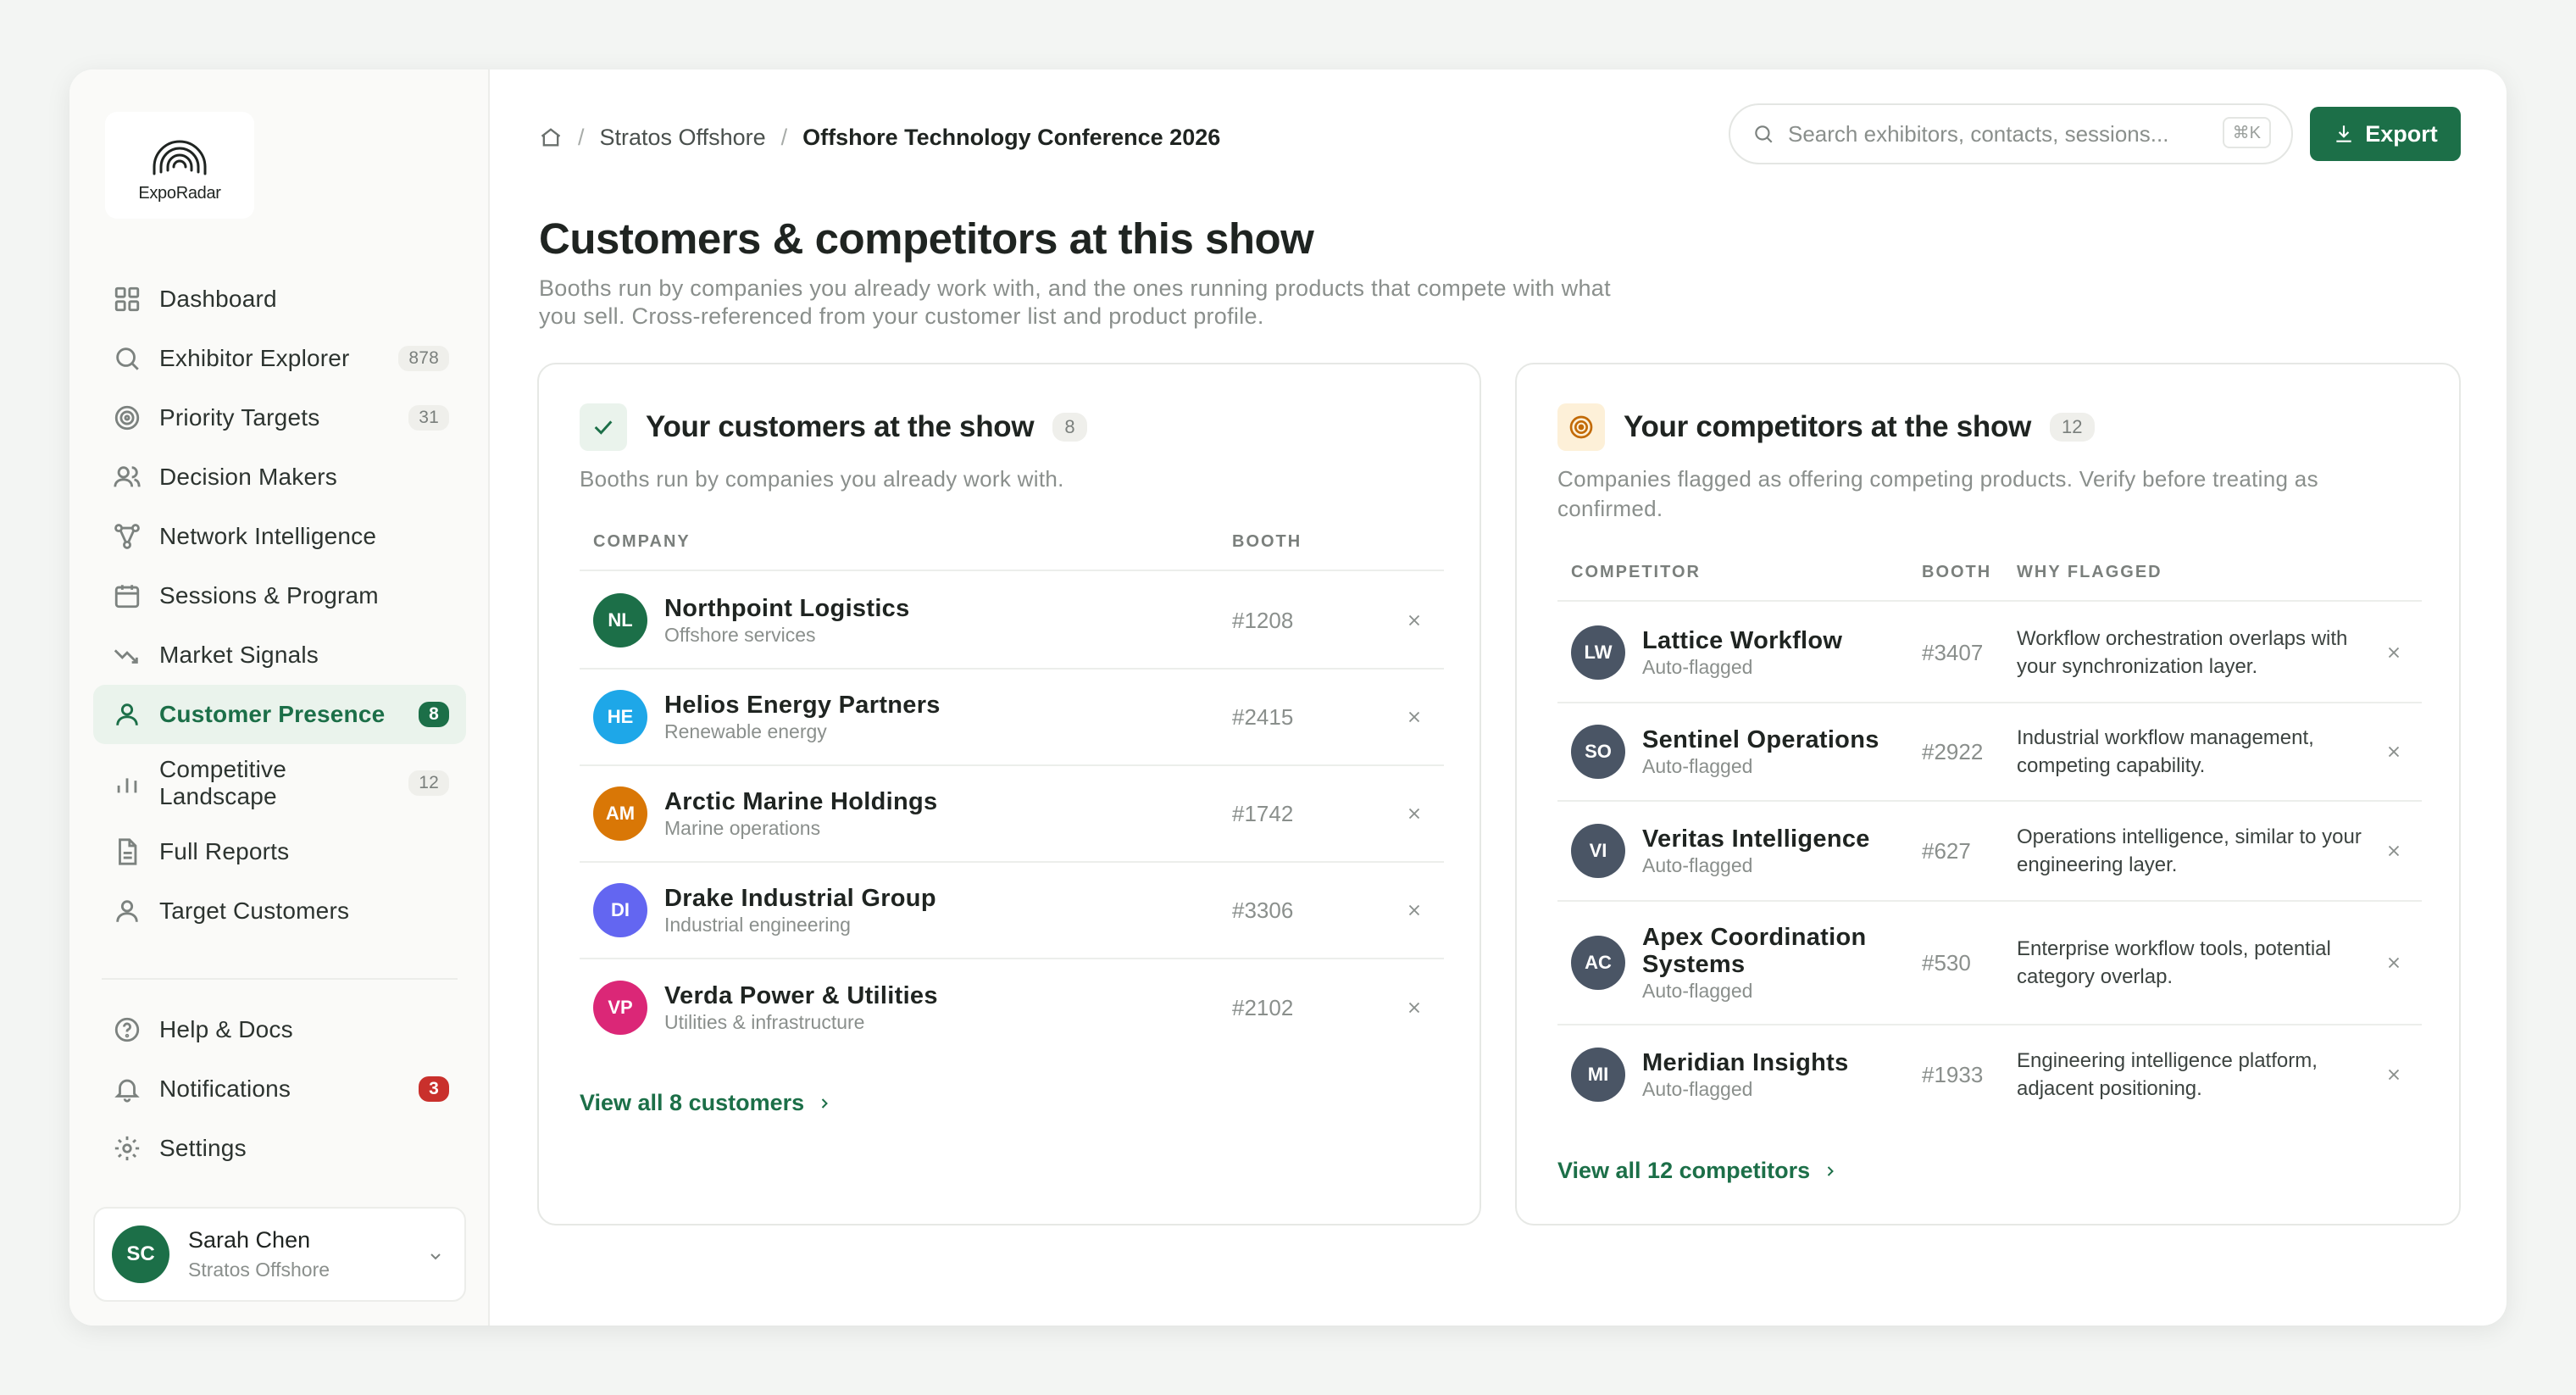 Image resolution: width=2576 pixels, height=1395 pixels. I want to click on sidebar-item-exhibitor-explorer: Exhibitor Explorer 878, so click(279, 359).